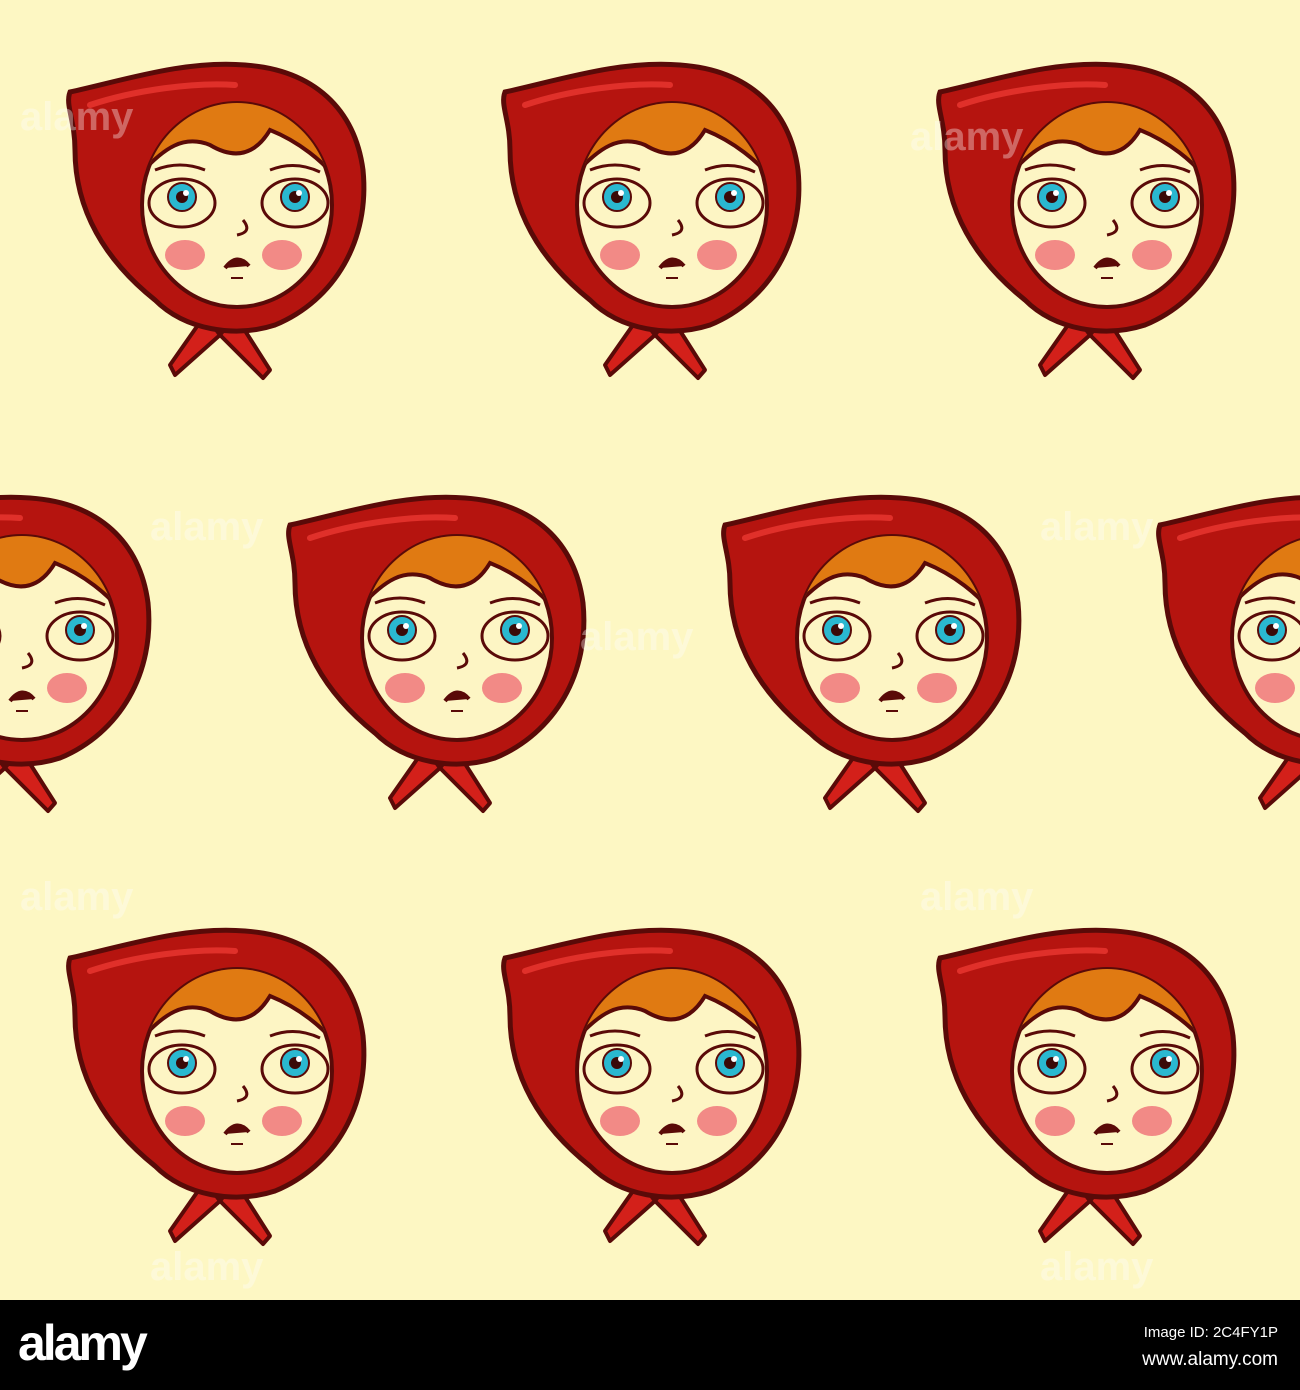  I want to click on alamy-logo: alamy, so click(83, 1343).